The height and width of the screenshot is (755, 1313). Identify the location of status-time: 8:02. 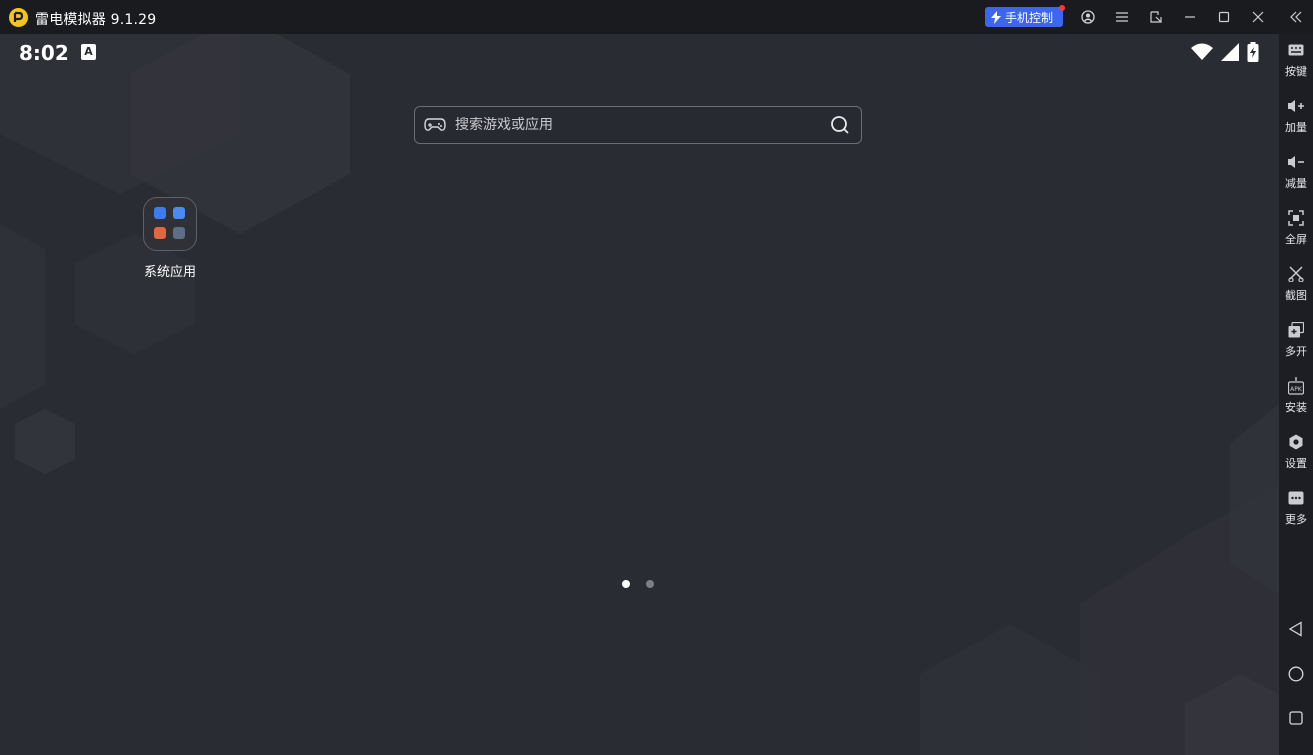
(44, 53).